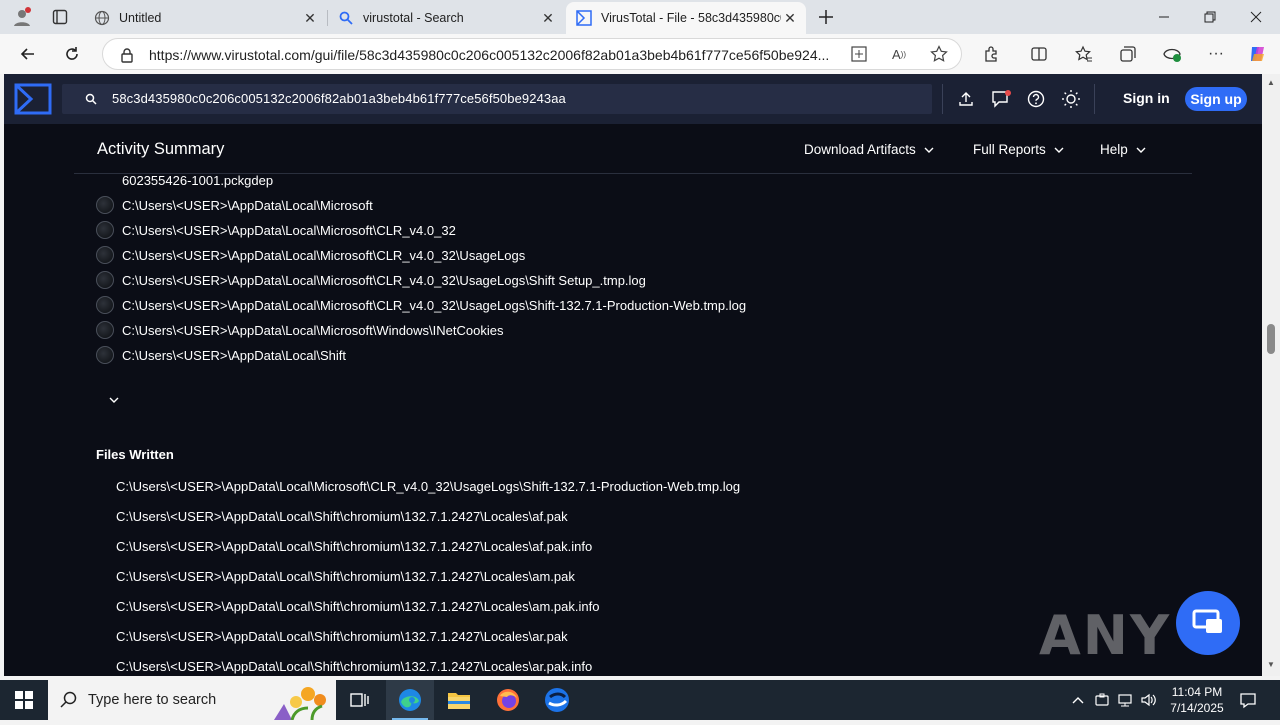  I want to click on theme-toggle-icon, so click(1071, 99).